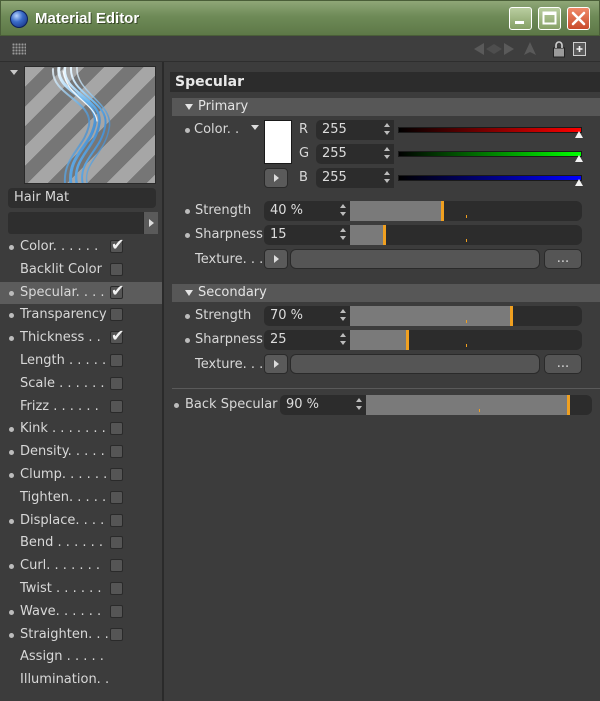 The height and width of the screenshot is (701, 600). Describe the element at coordinates (81, 612) in the screenshot. I see `channel-item: Wave. . . . . .` at that location.